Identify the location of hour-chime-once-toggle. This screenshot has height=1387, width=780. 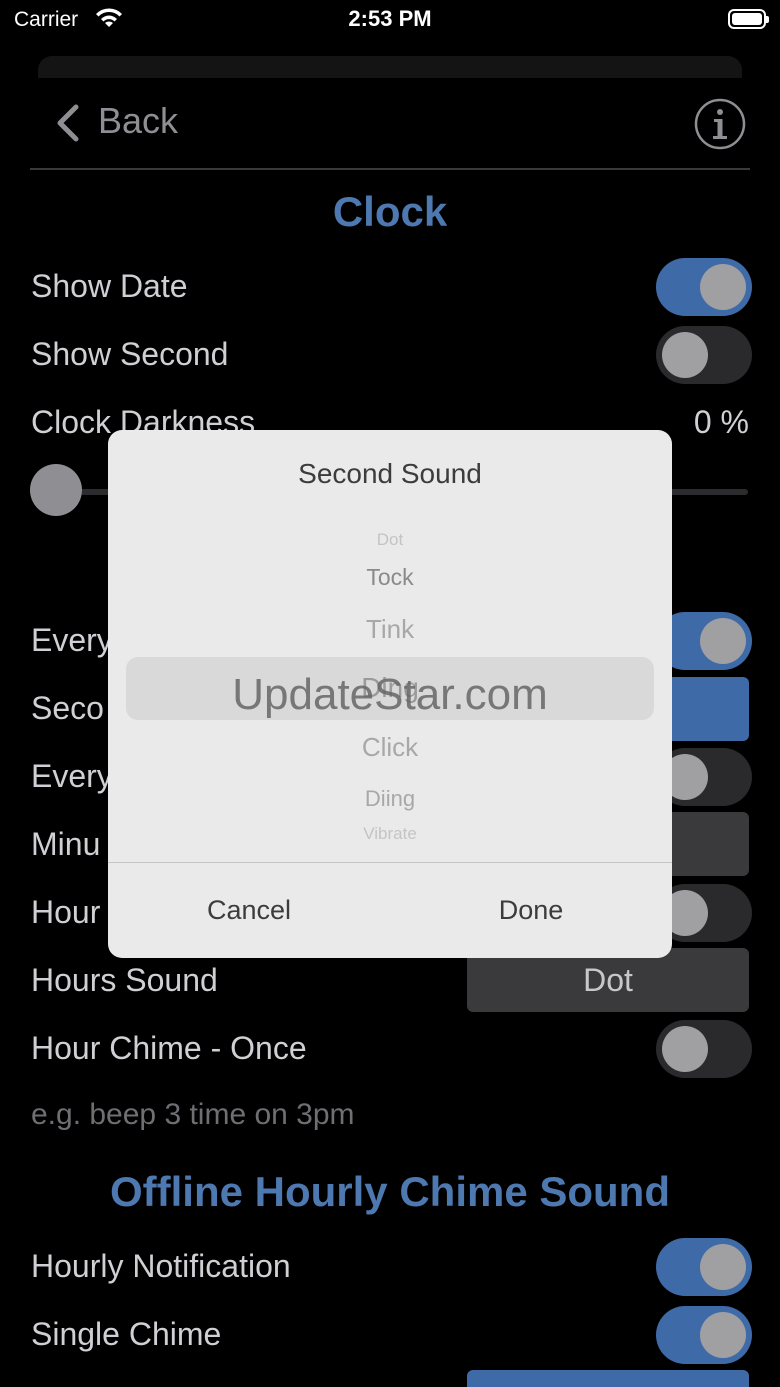
(704, 1049).